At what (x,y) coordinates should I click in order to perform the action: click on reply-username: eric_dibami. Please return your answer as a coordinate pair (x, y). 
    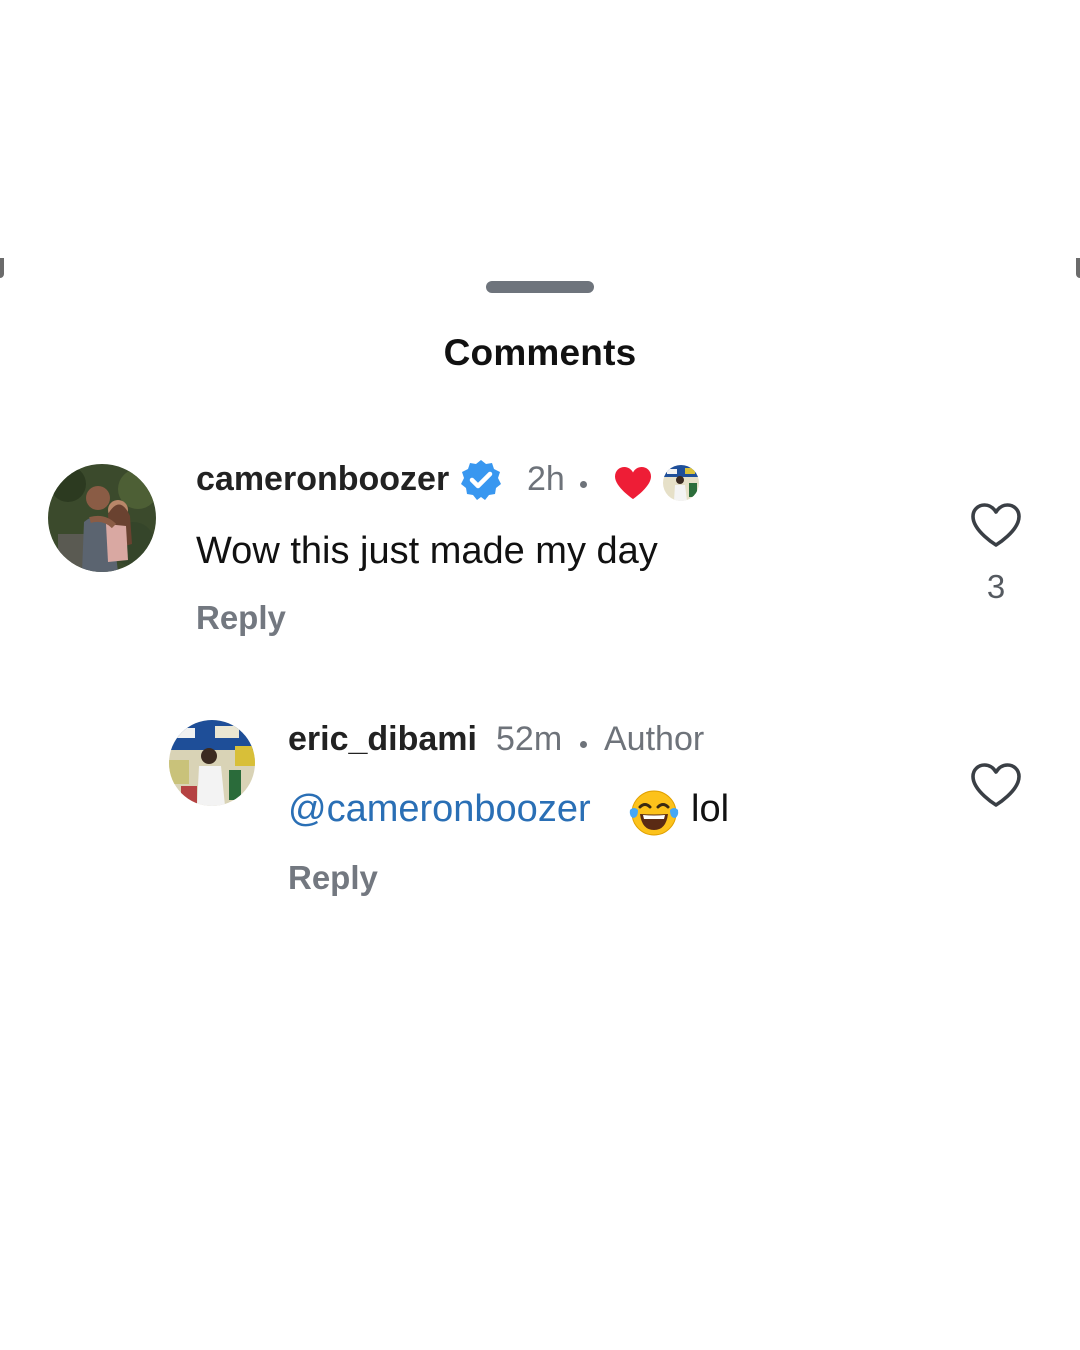
    Looking at the image, I should click on (382, 739).